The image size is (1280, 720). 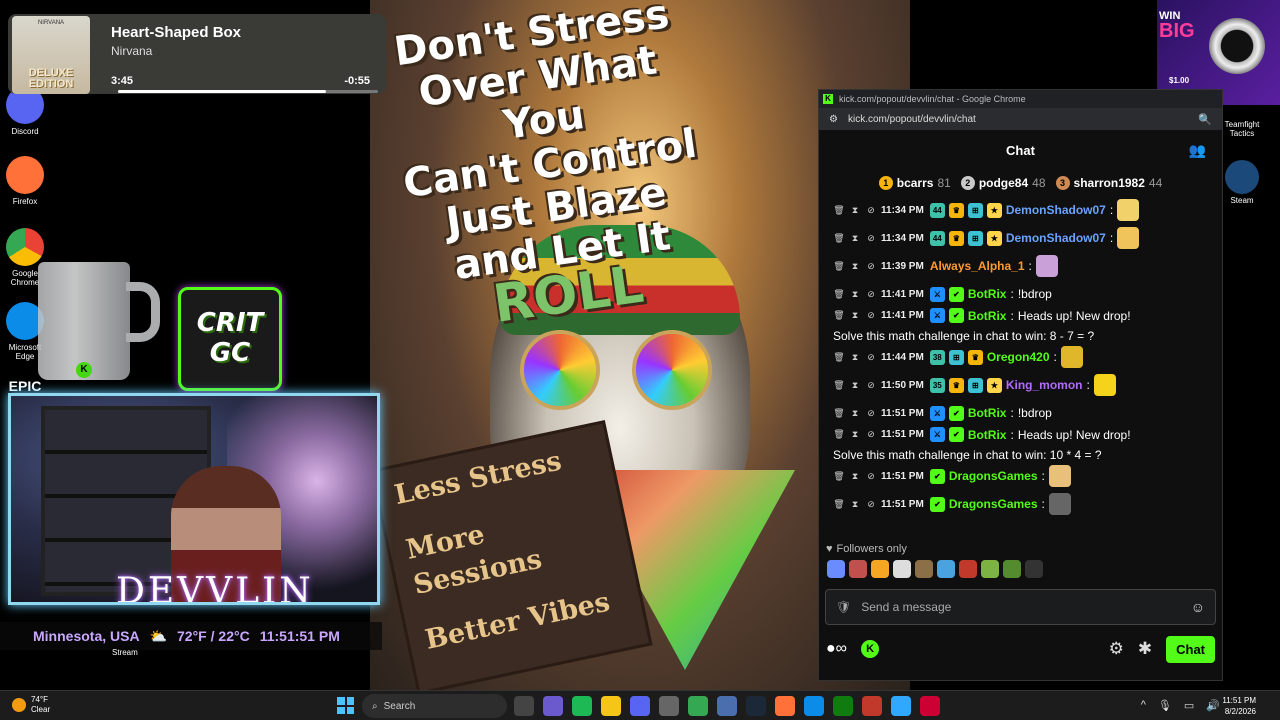 I want to click on chat-message: 🗑 ⧗ ⊘ 11:34 PM 44 ♛ ⊞ ★ DemonShadow07:, so click(x=1020, y=210).